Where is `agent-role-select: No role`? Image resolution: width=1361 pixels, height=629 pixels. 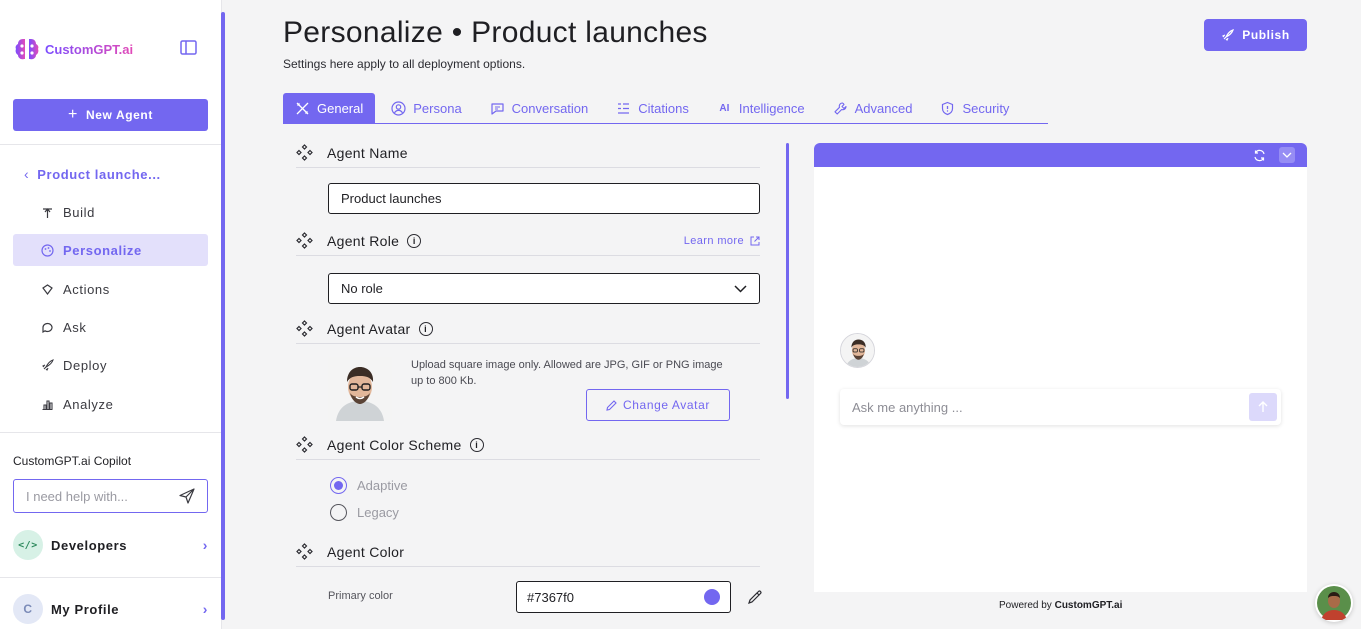
agent-role-select: No role is located at coordinates (544, 288).